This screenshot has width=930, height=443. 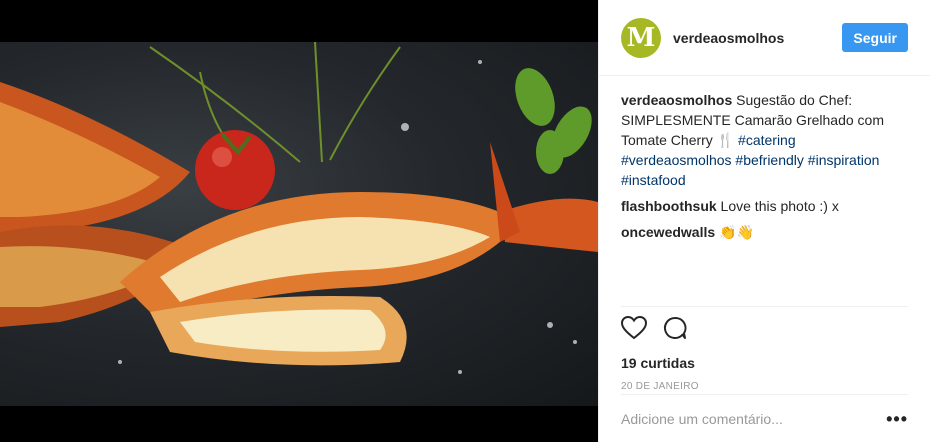 I want to click on header-username: verdeaosmolhos, so click(x=757, y=38).